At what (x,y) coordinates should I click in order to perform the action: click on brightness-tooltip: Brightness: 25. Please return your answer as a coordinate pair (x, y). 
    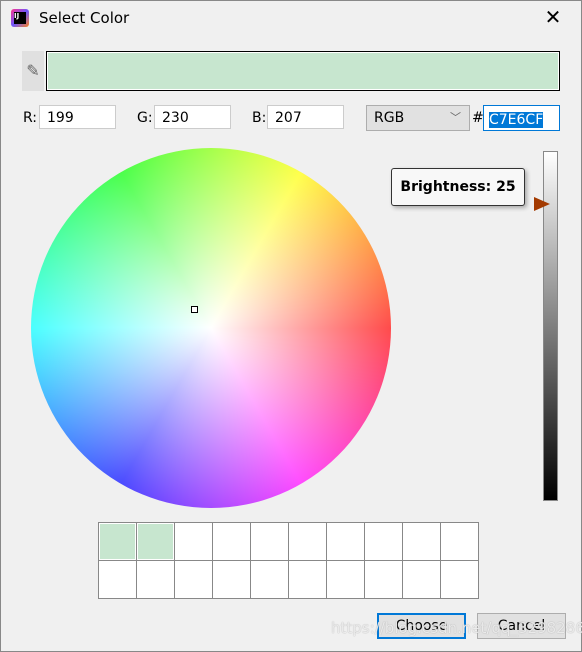
    Looking at the image, I should click on (458, 187).